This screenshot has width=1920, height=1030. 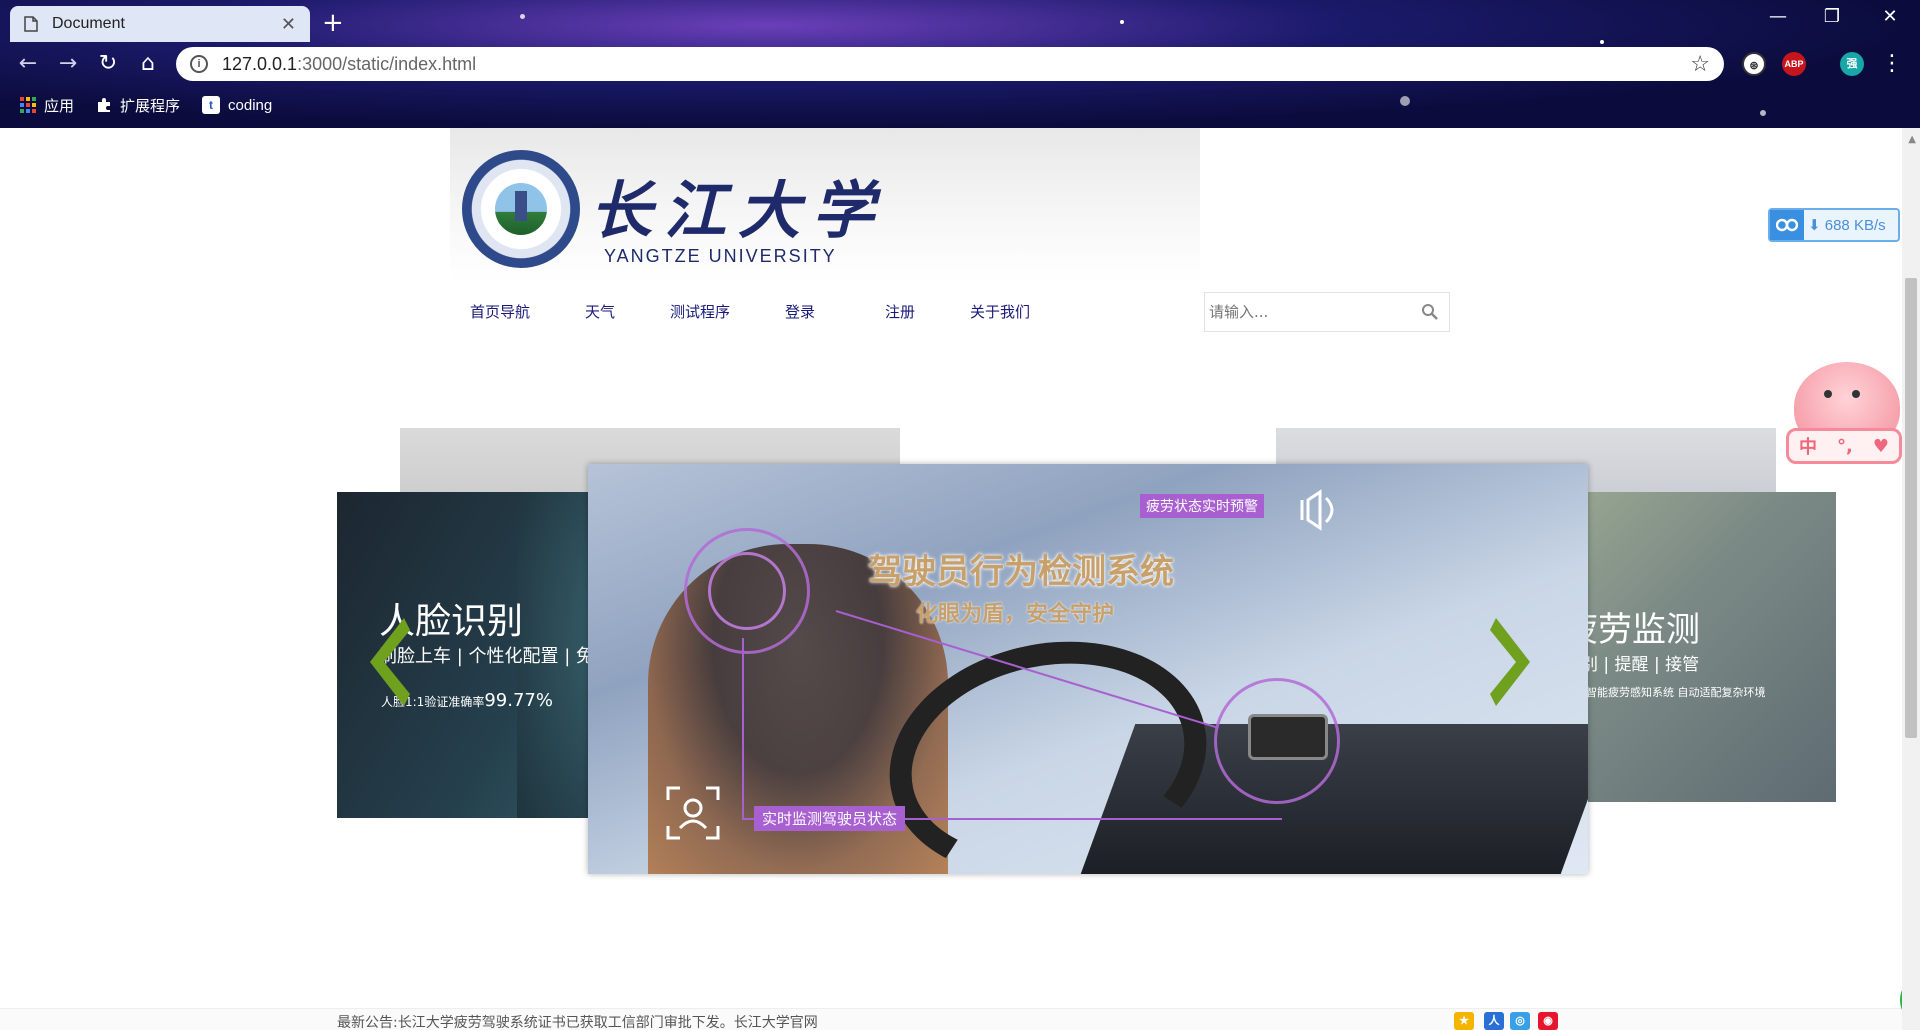 I want to click on back-icon: ←, so click(x=28, y=64).